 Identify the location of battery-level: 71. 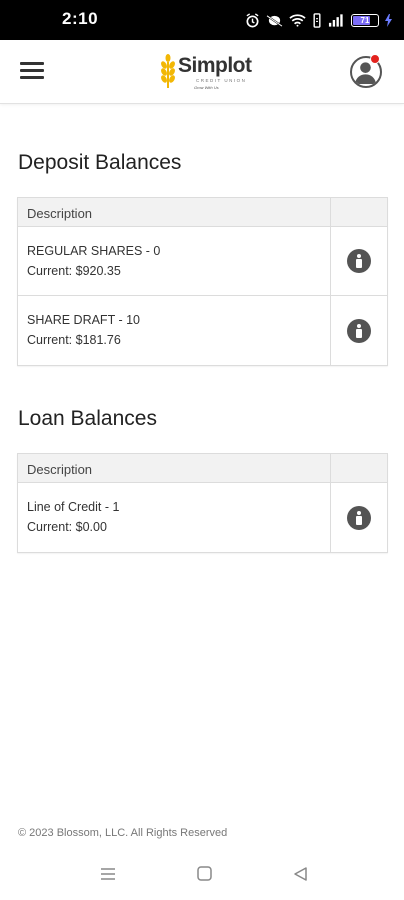
(365, 20).